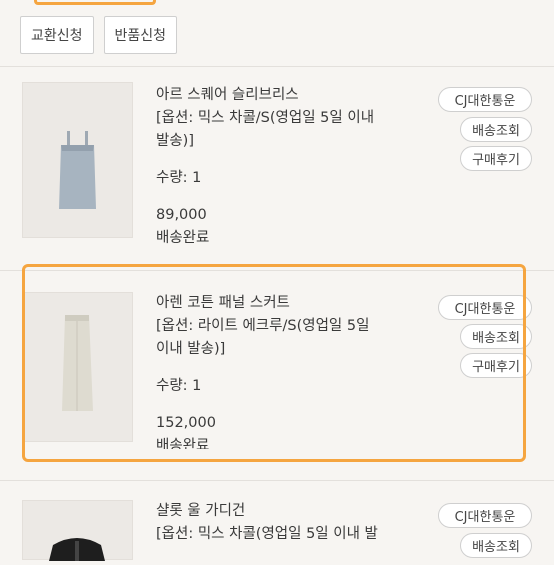 The width and height of the screenshot is (554, 565). Describe the element at coordinates (181, 215) in the screenshot. I see `price: 89,000` at that location.